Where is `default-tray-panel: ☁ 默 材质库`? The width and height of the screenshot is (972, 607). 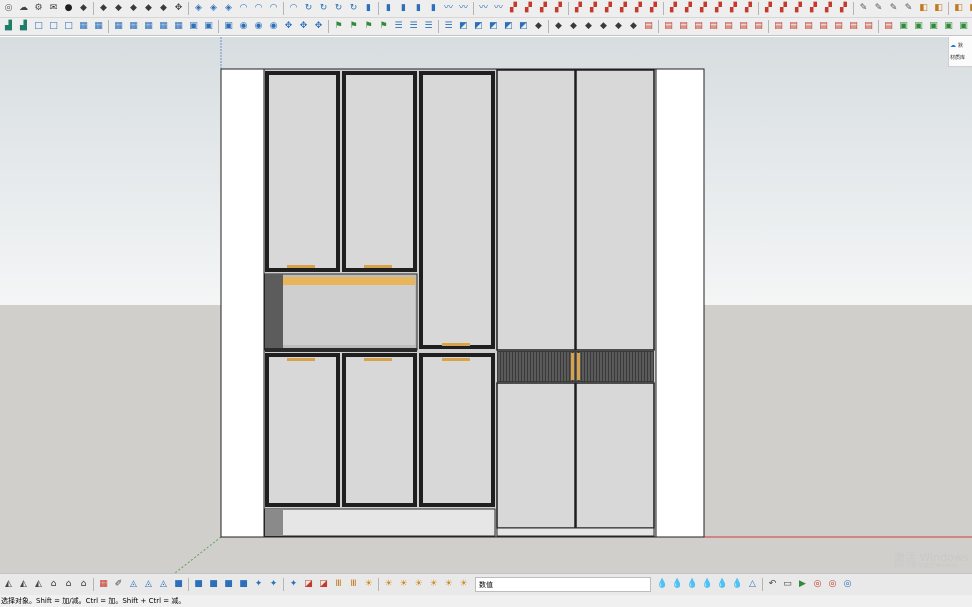
default-tray-panel: ☁ 默 材质库 is located at coordinates (960, 52).